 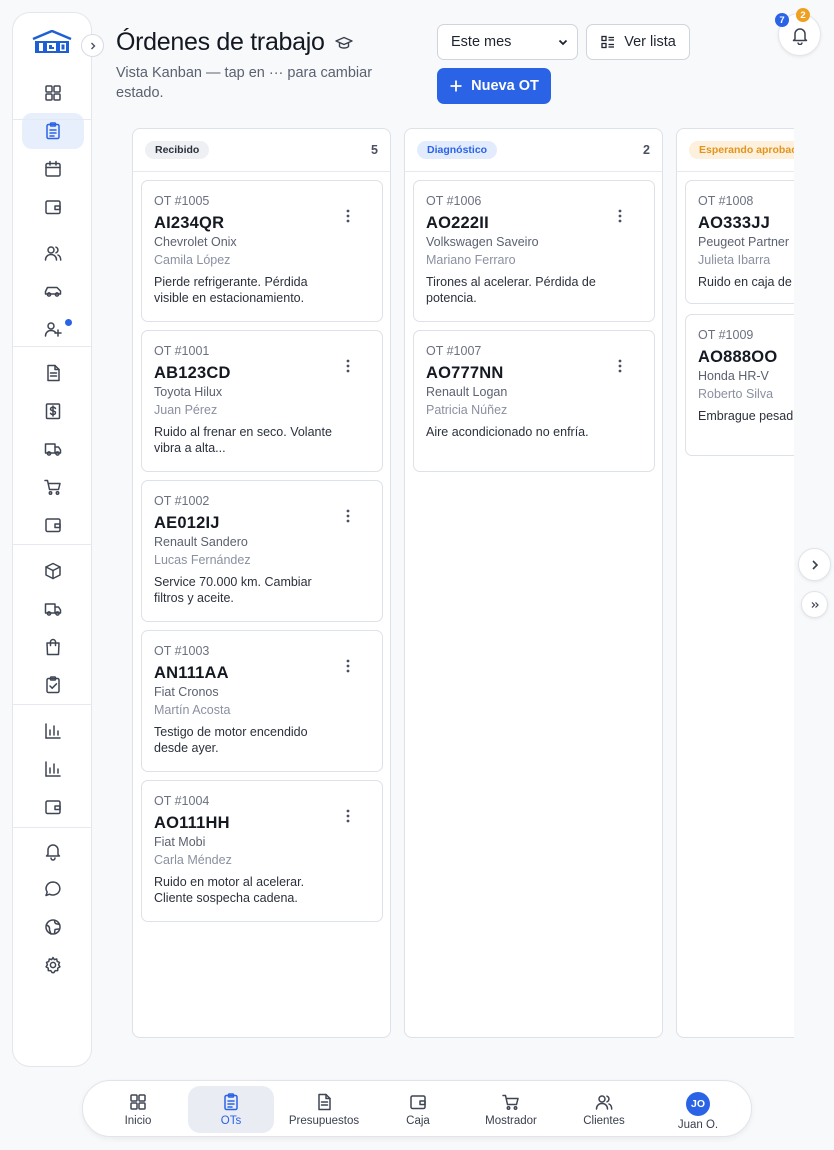 I want to click on sidebar-item-globe, so click(x=53, y=927).